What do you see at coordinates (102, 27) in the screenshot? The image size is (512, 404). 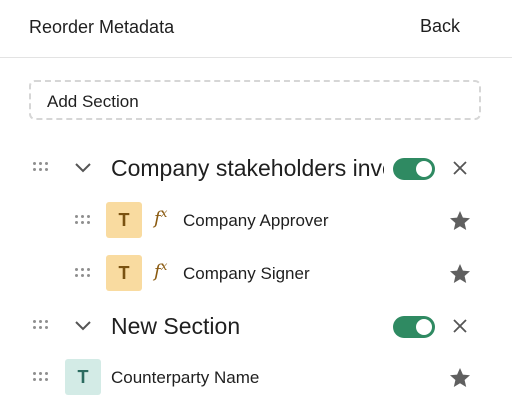 I see `page-title: Reorder Metadata` at bounding box center [102, 27].